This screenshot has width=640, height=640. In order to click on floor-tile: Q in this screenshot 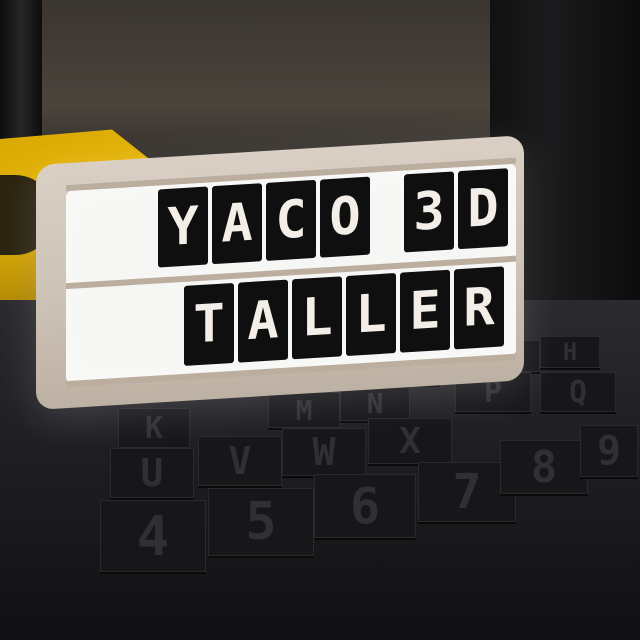, I will do `click(578, 392)`.